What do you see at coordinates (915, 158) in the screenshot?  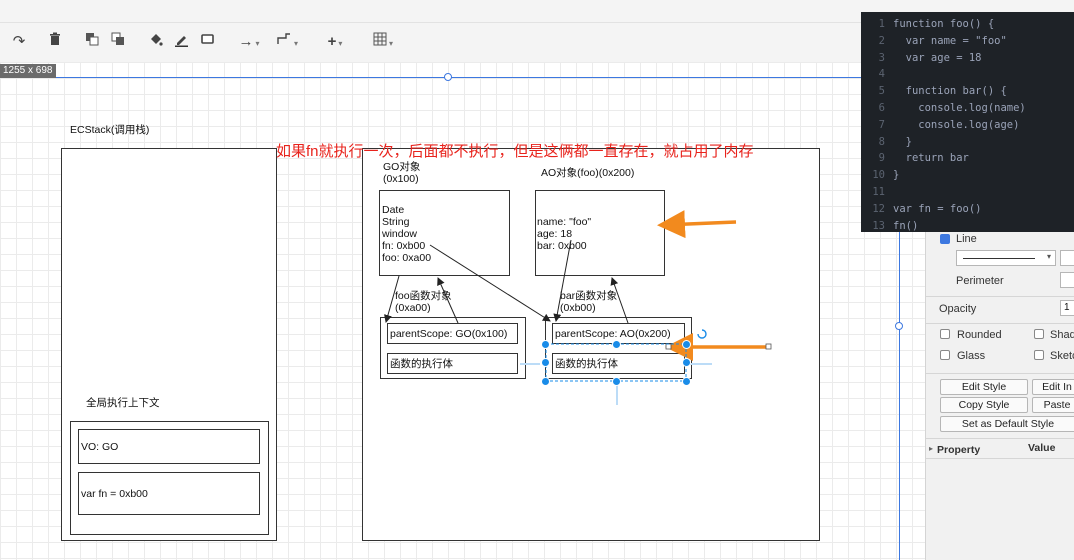 I see `code-line: 9 return bar` at bounding box center [915, 158].